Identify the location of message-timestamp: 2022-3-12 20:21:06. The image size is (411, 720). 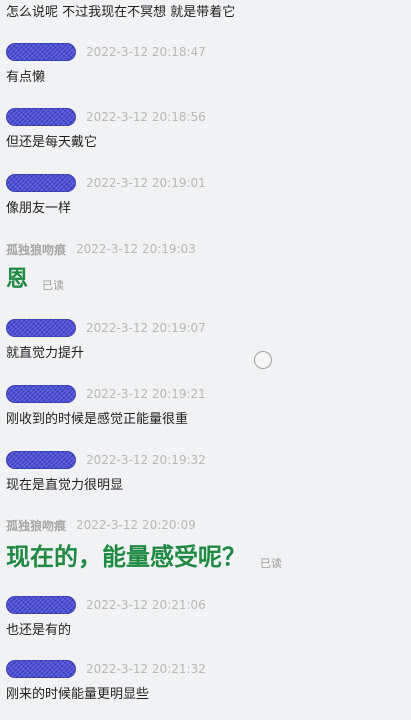
(146, 605).